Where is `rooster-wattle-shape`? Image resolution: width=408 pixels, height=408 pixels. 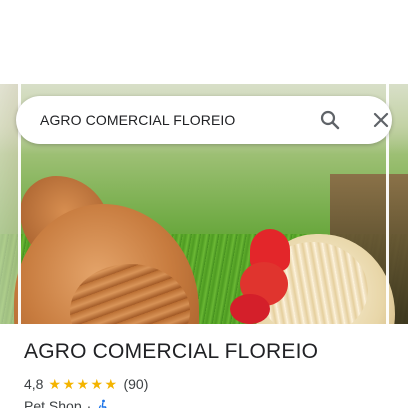 rooster-wattle-shape is located at coordinates (250, 309).